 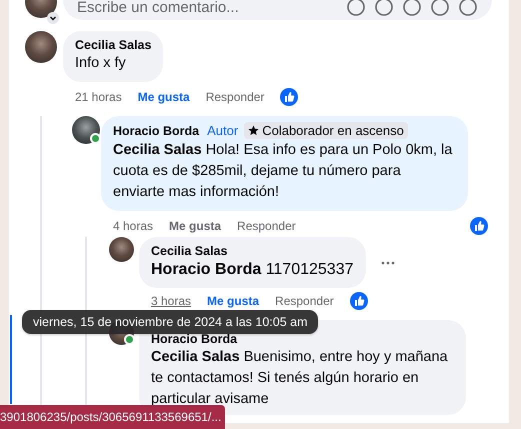 I want to click on timestamp-link: 21 horas, so click(x=98, y=97).